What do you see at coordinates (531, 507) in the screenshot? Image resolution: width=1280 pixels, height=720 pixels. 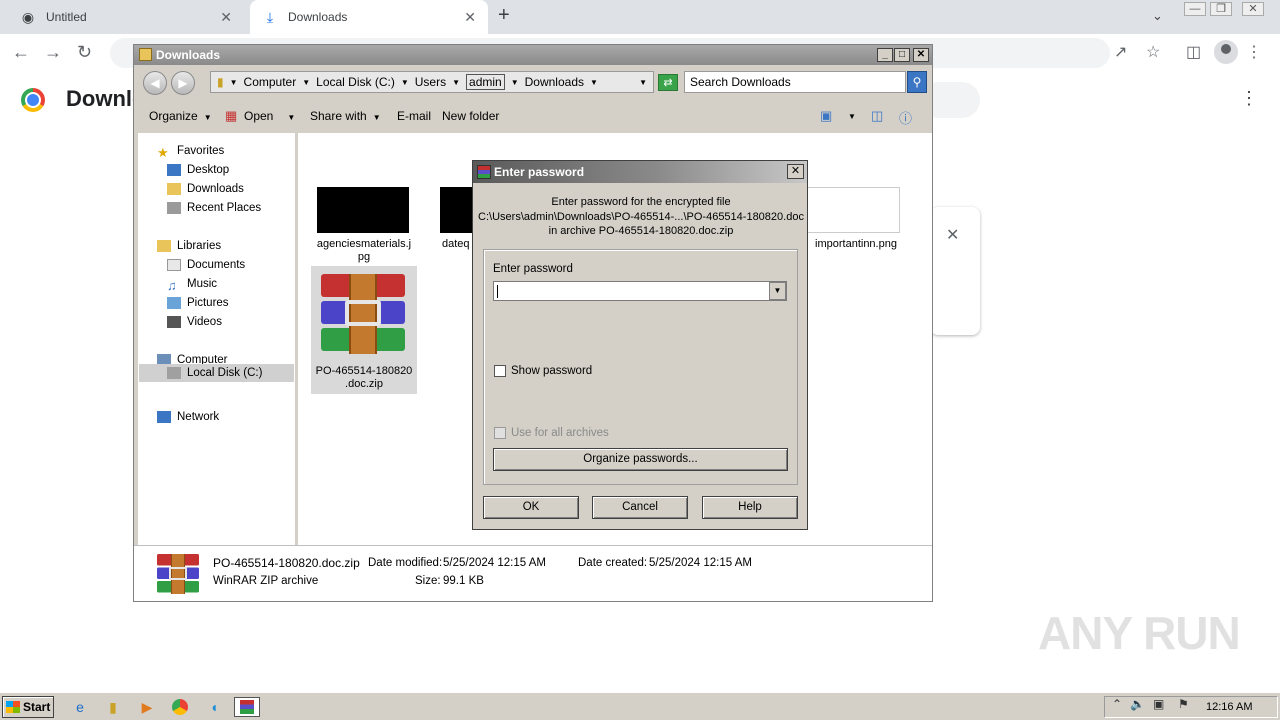 I see `ok-button: OK` at bounding box center [531, 507].